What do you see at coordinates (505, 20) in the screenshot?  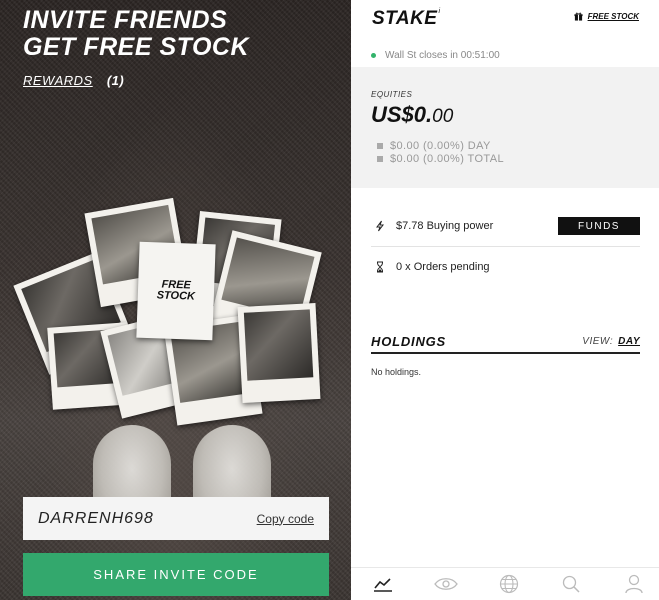 I see `top-bar: STAKEi FREE STOCK` at bounding box center [505, 20].